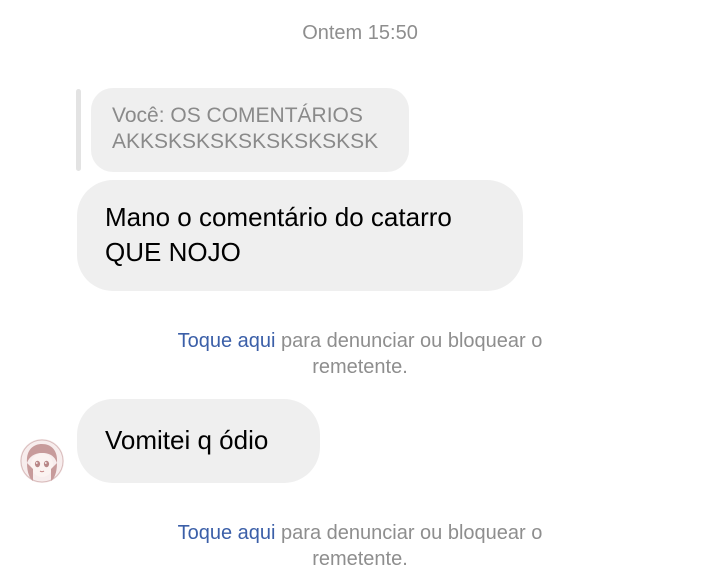 This screenshot has height=572, width=720. What do you see at coordinates (360, 33) in the screenshot?
I see `message-timestamp: Ontem 15:50` at bounding box center [360, 33].